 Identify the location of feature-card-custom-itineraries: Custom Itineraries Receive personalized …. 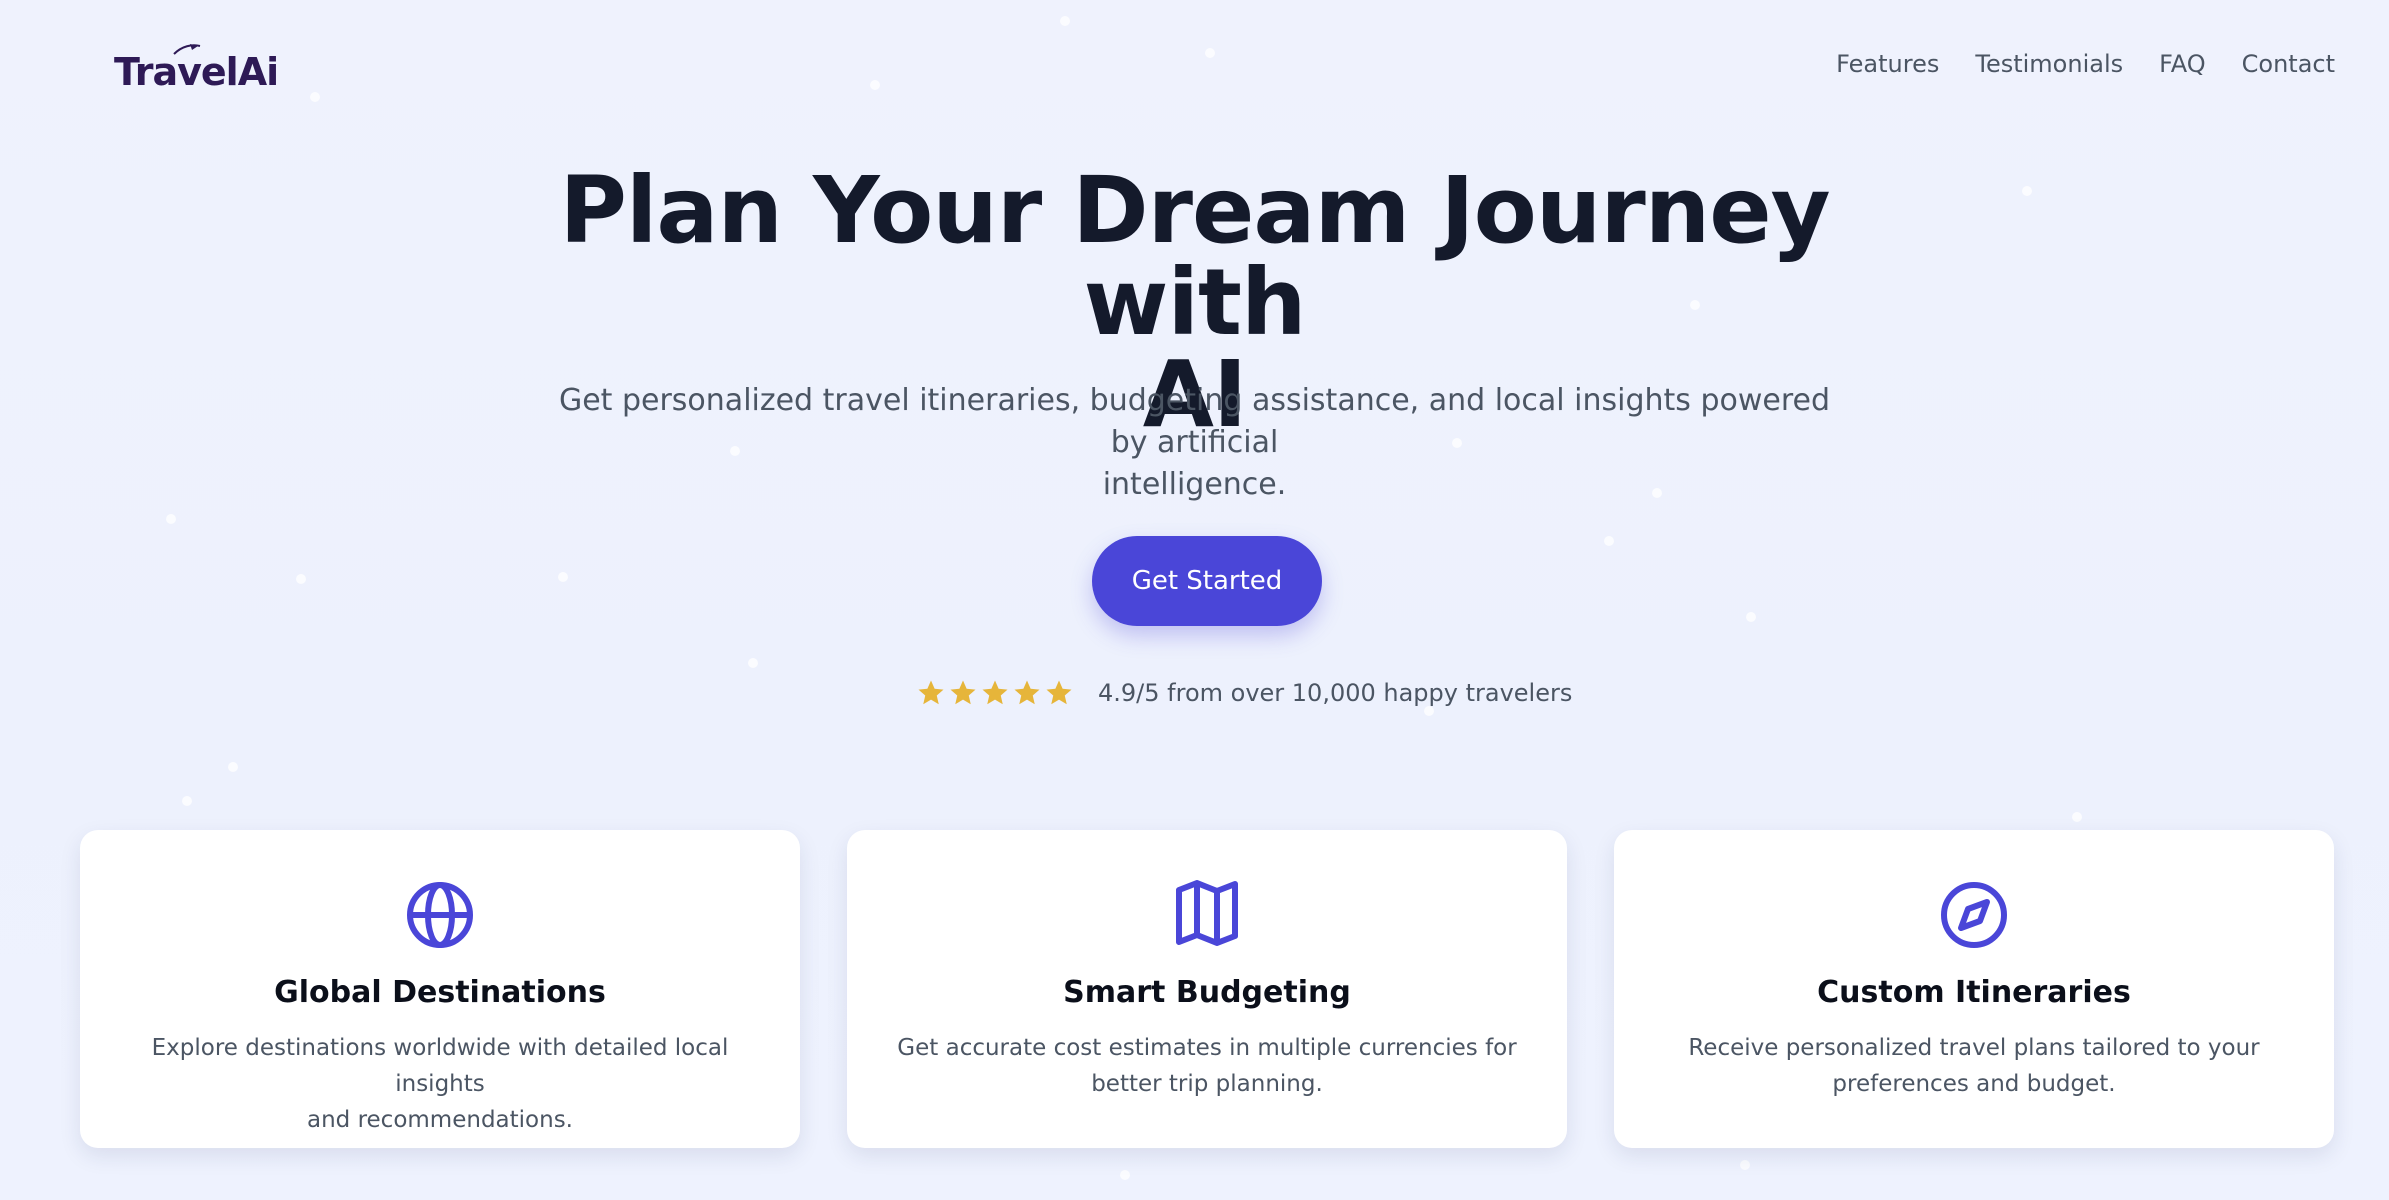
(1974, 989).